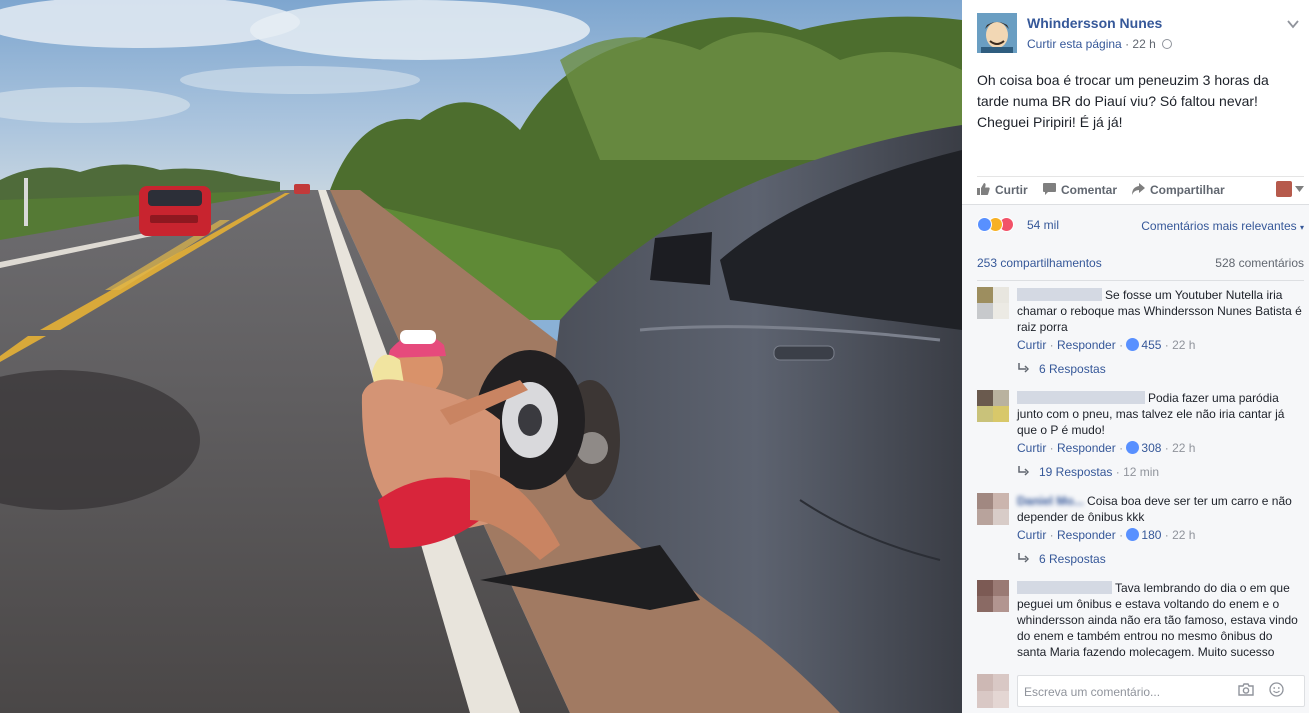 The height and width of the screenshot is (713, 1309). I want to click on reaction-count: 54 mil, so click(1043, 225).